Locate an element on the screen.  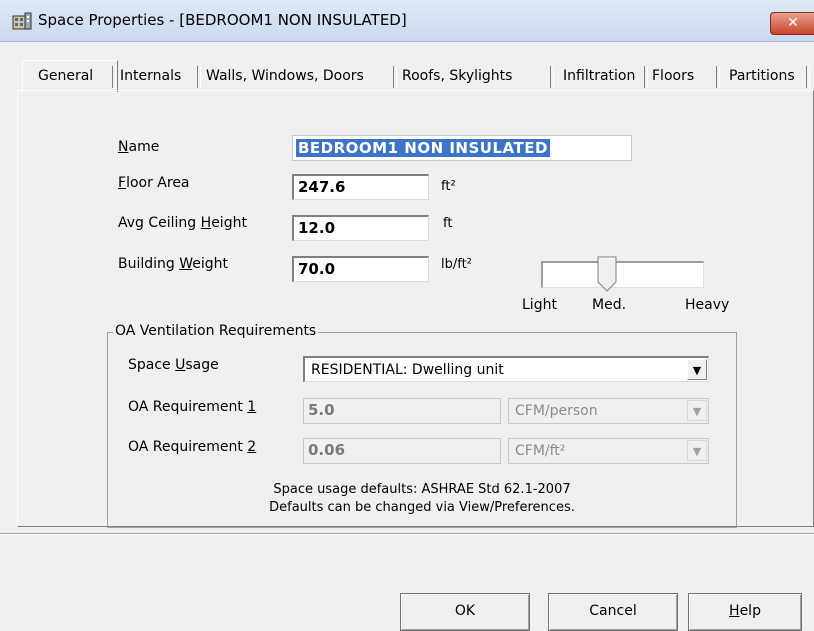
cancel-button: Cancel is located at coordinates (613, 612).